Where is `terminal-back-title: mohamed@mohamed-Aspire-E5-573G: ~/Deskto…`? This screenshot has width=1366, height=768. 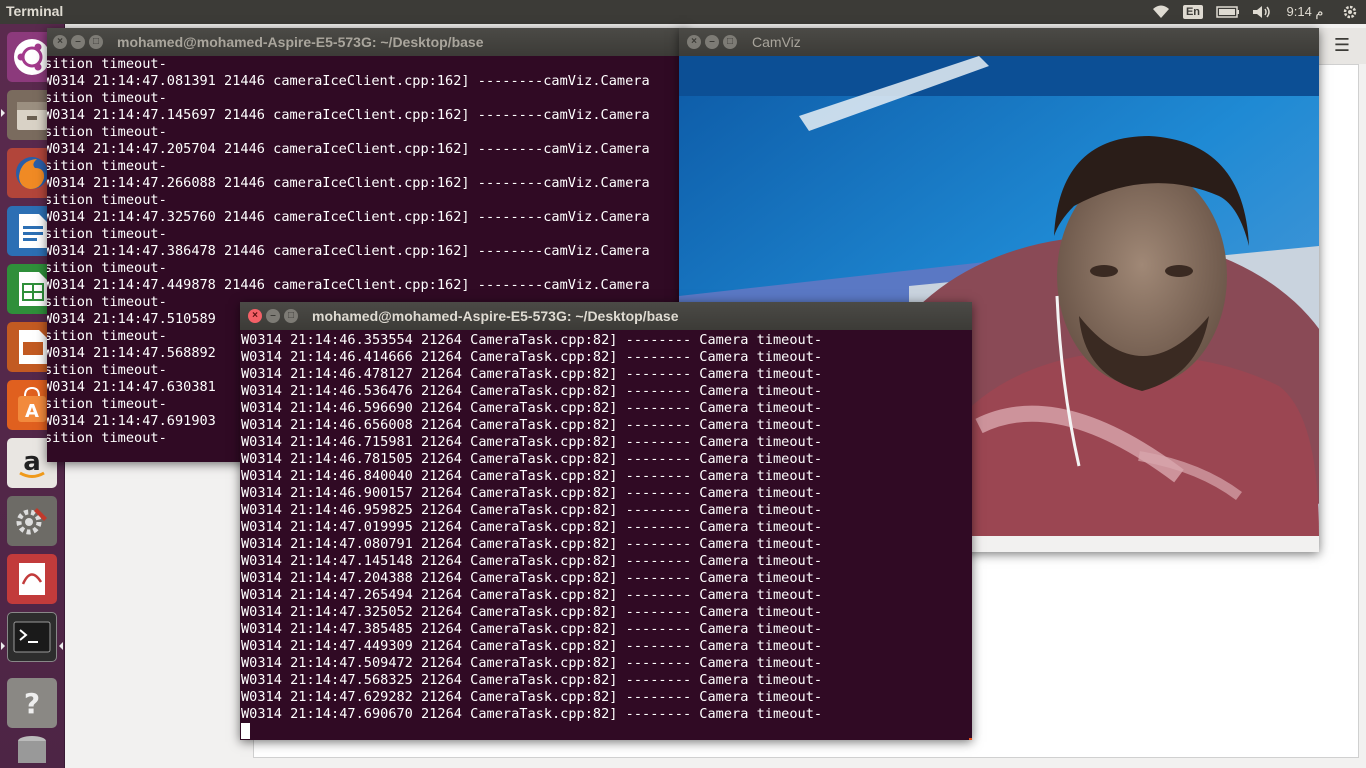 terminal-back-title: mohamed@mohamed-Aspire-E5-573G: ~/Deskto… is located at coordinates (300, 42).